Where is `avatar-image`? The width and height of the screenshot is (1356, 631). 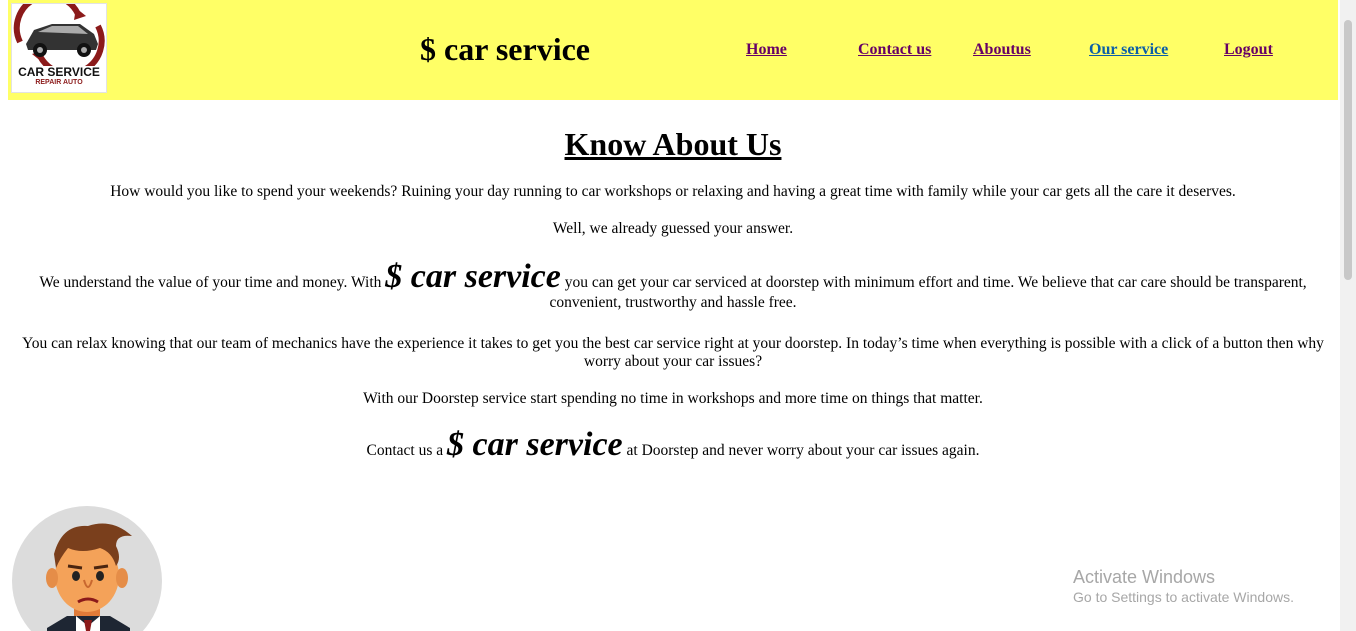
avatar-image is located at coordinates (87, 568).